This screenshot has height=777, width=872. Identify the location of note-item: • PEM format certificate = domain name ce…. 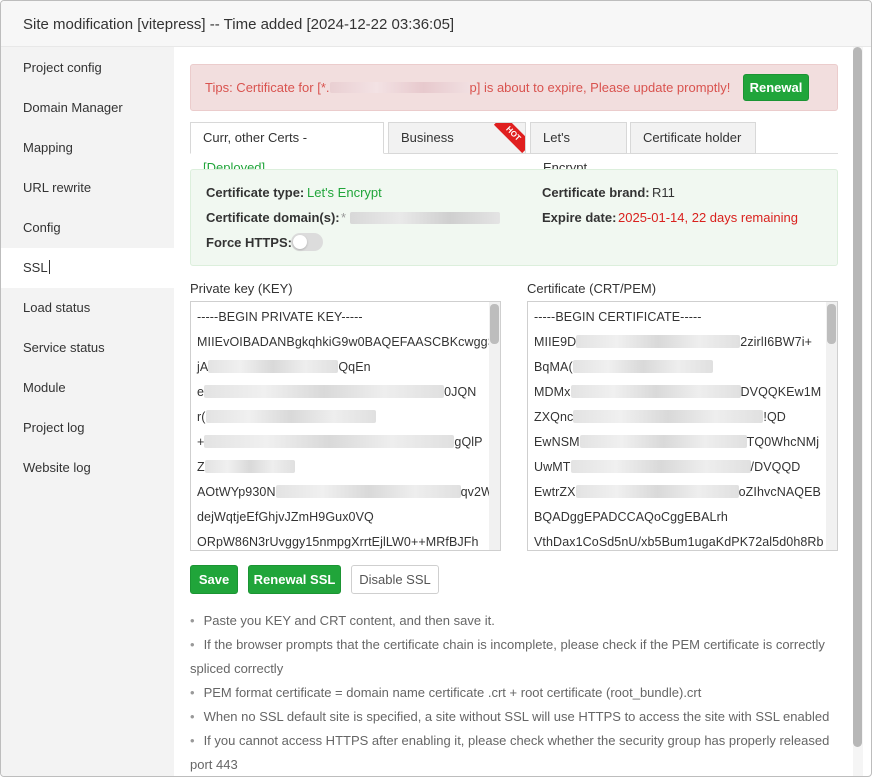
(445, 693).